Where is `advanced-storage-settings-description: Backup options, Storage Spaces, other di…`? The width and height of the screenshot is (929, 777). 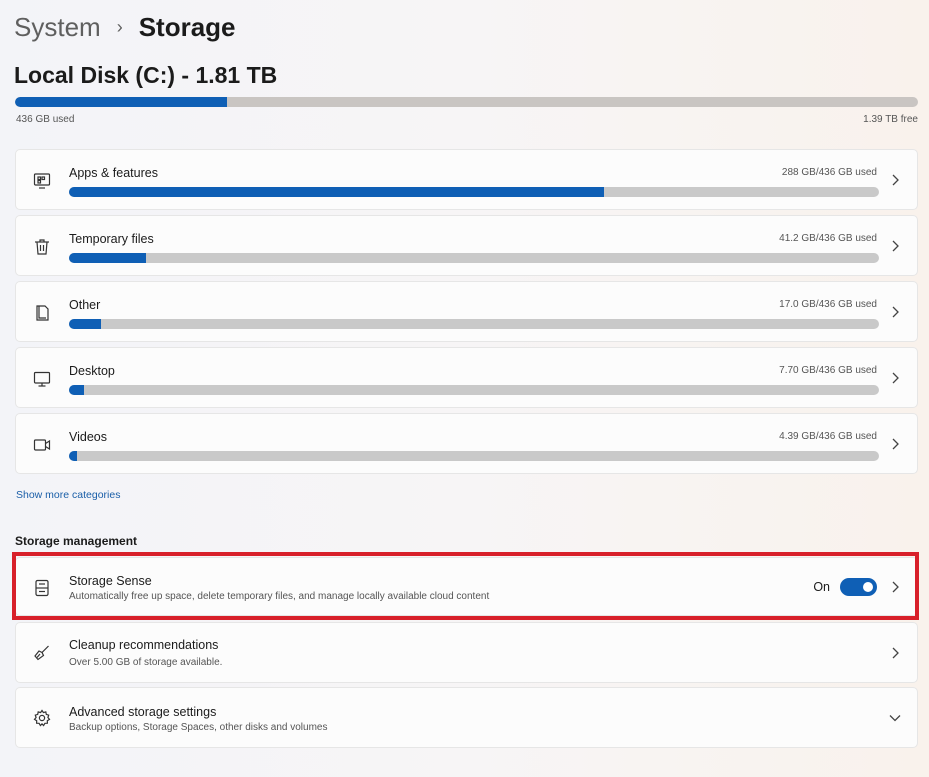 advanced-storage-settings-description: Backup options, Storage Spaces, other di… is located at coordinates (198, 727).